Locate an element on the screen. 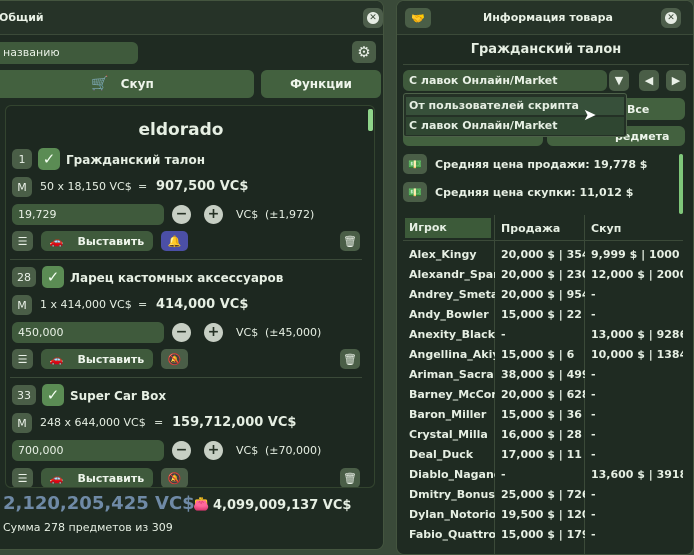  table-cell-buy: 13,600 $ | 3918 is located at coordinates (637, 474).